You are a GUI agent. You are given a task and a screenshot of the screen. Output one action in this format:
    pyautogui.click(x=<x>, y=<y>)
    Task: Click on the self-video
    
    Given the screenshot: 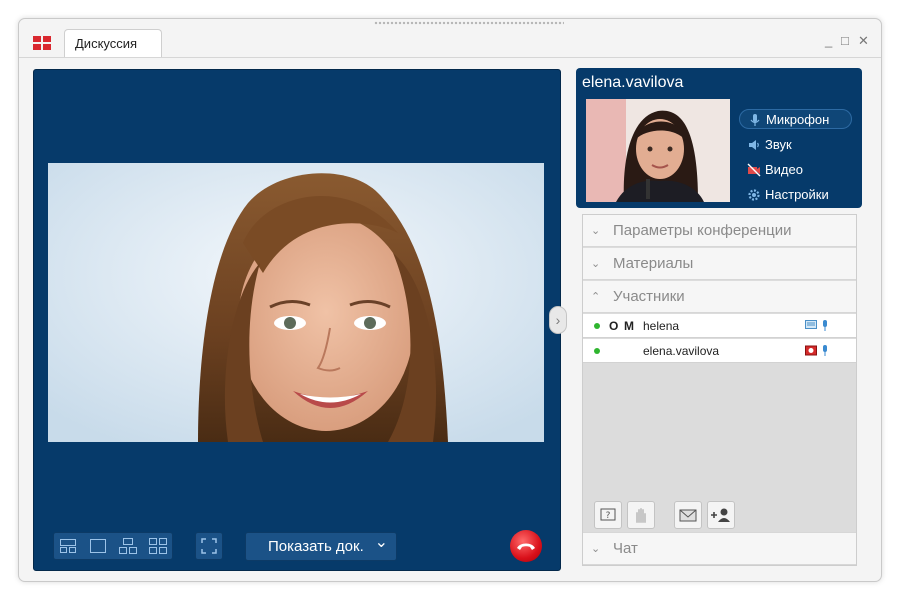 What is the action you would take?
    pyautogui.click(x=658, y=150)
    